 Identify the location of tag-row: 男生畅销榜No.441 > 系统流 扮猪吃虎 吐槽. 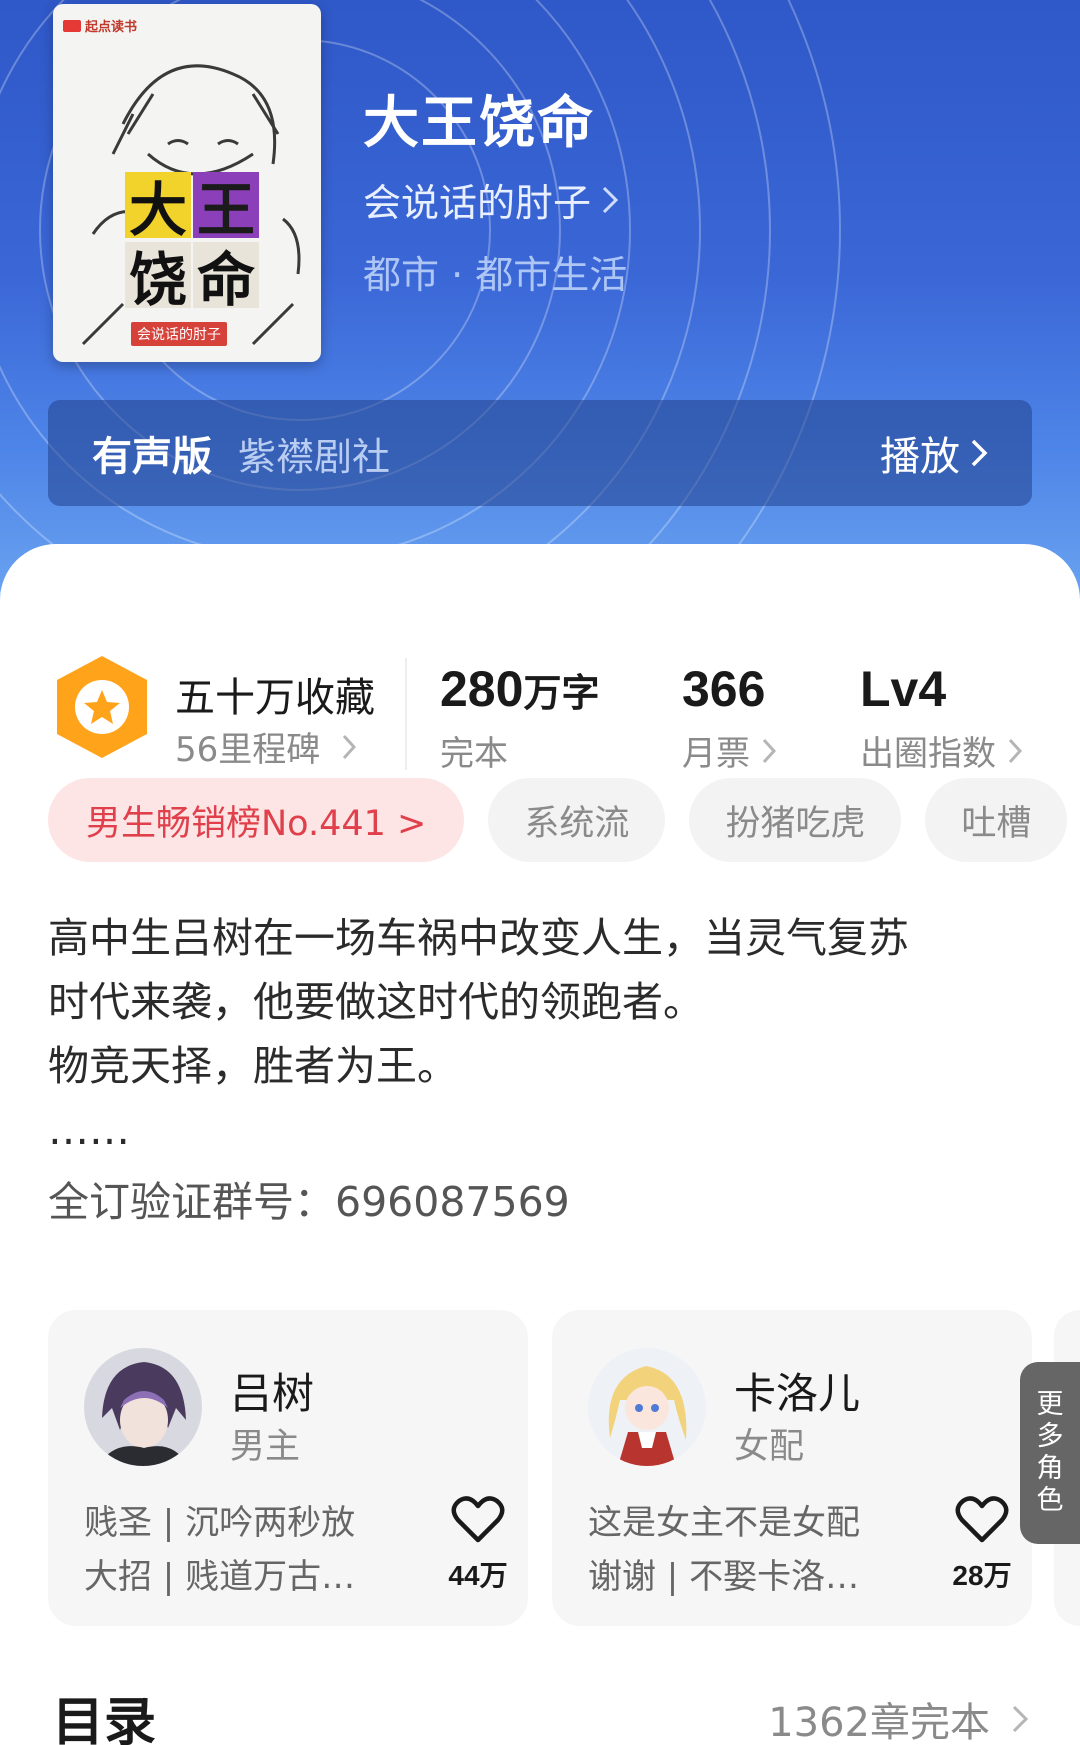
(558, 820).